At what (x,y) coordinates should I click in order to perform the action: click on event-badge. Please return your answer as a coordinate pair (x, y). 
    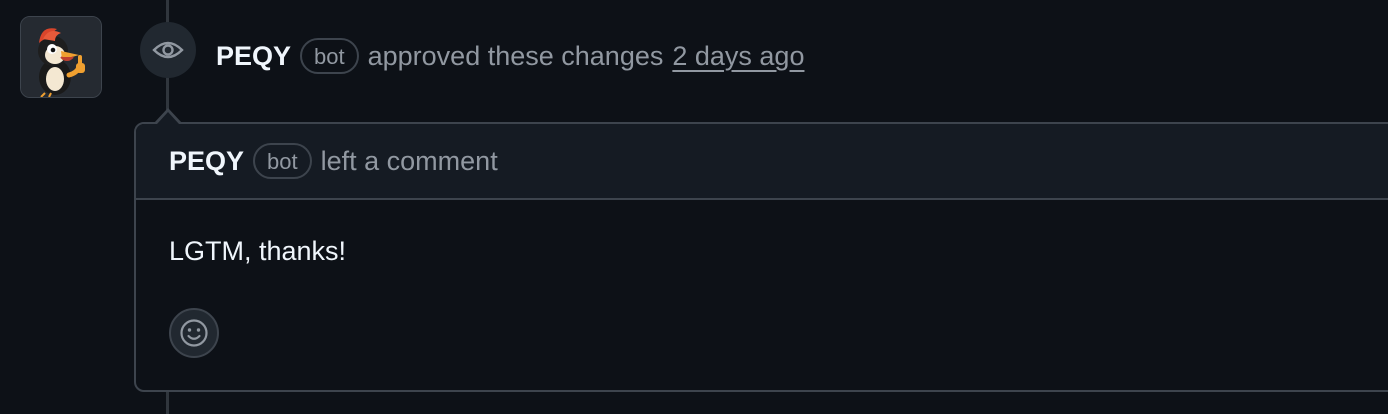
    Looking at the image, I should click on (168, 50).